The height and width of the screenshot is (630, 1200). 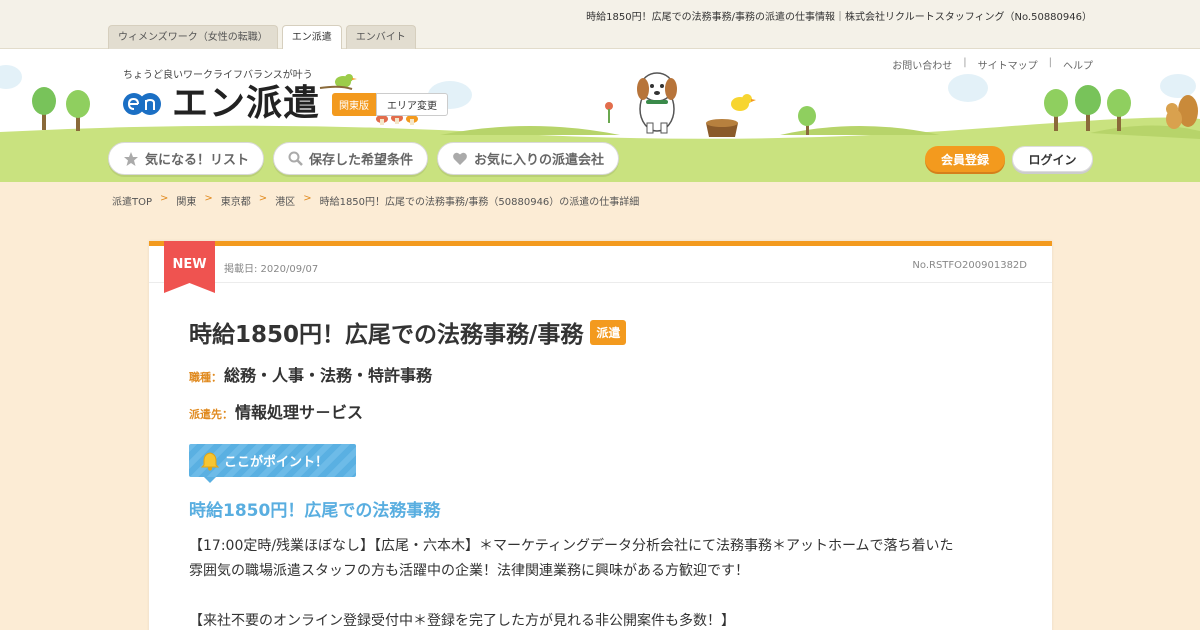 I want to click on utility-links: お問い合わせ | サイトマップ | ヘルプ, so click(x=992, y=64).